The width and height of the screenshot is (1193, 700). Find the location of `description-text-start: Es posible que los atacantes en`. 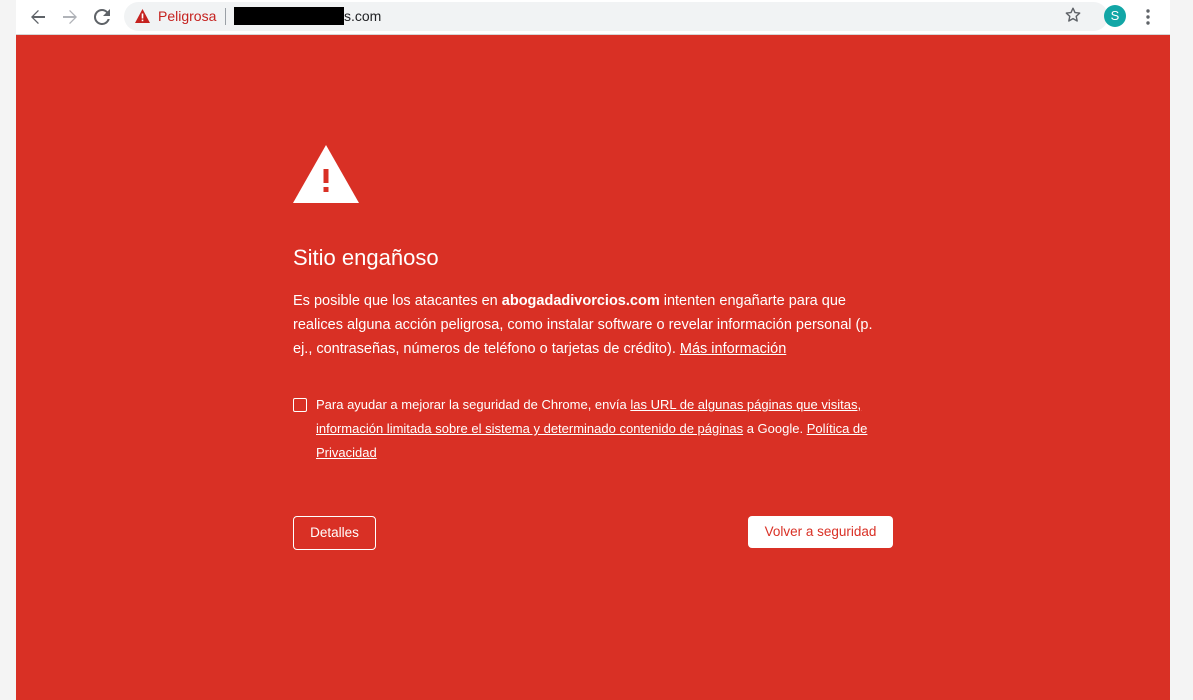

description-text-start: Es posible que los atacantes en is located at coordinates (397, 301).